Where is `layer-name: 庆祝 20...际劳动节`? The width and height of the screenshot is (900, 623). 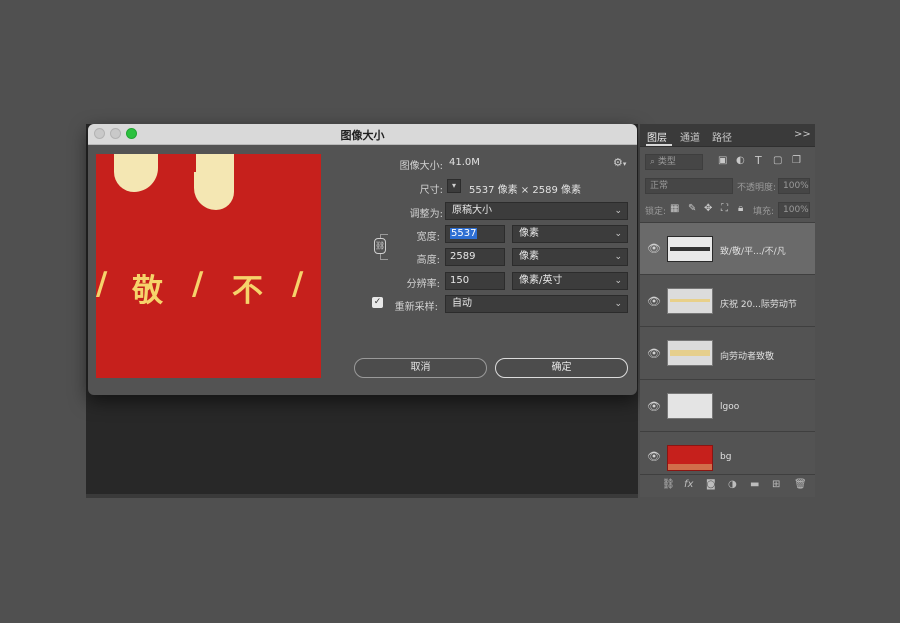 layer-name: 庆祝 20...际劳动节 is located at coordinates (758, 303).